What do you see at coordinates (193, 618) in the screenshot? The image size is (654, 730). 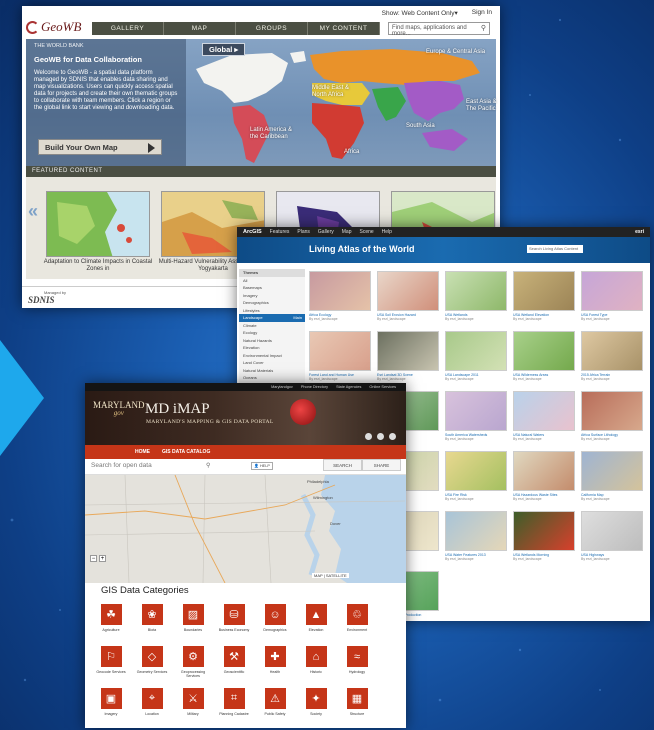 I see `category-boundaries: ▨ Boundaries` at bounding box center [193, 618].